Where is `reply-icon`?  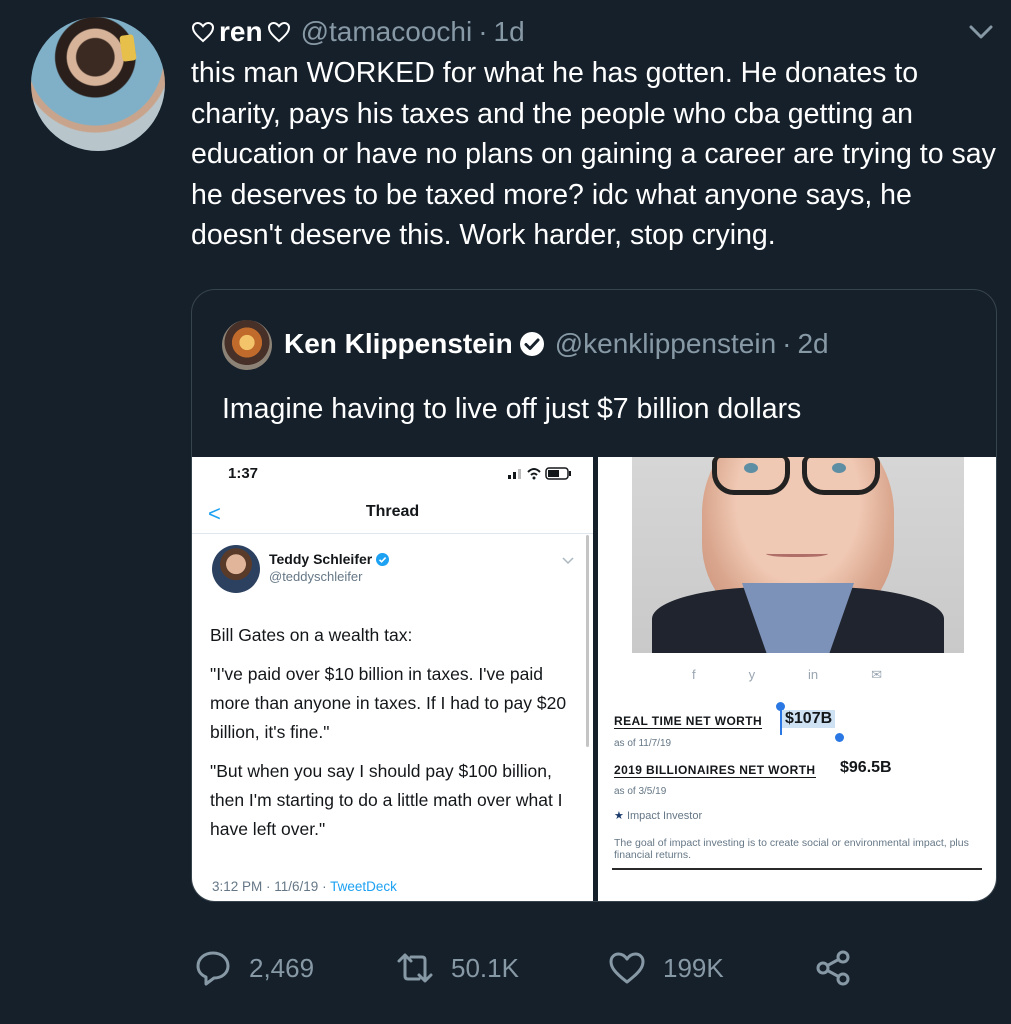
reply-icon is located at coordinates (213, 968).